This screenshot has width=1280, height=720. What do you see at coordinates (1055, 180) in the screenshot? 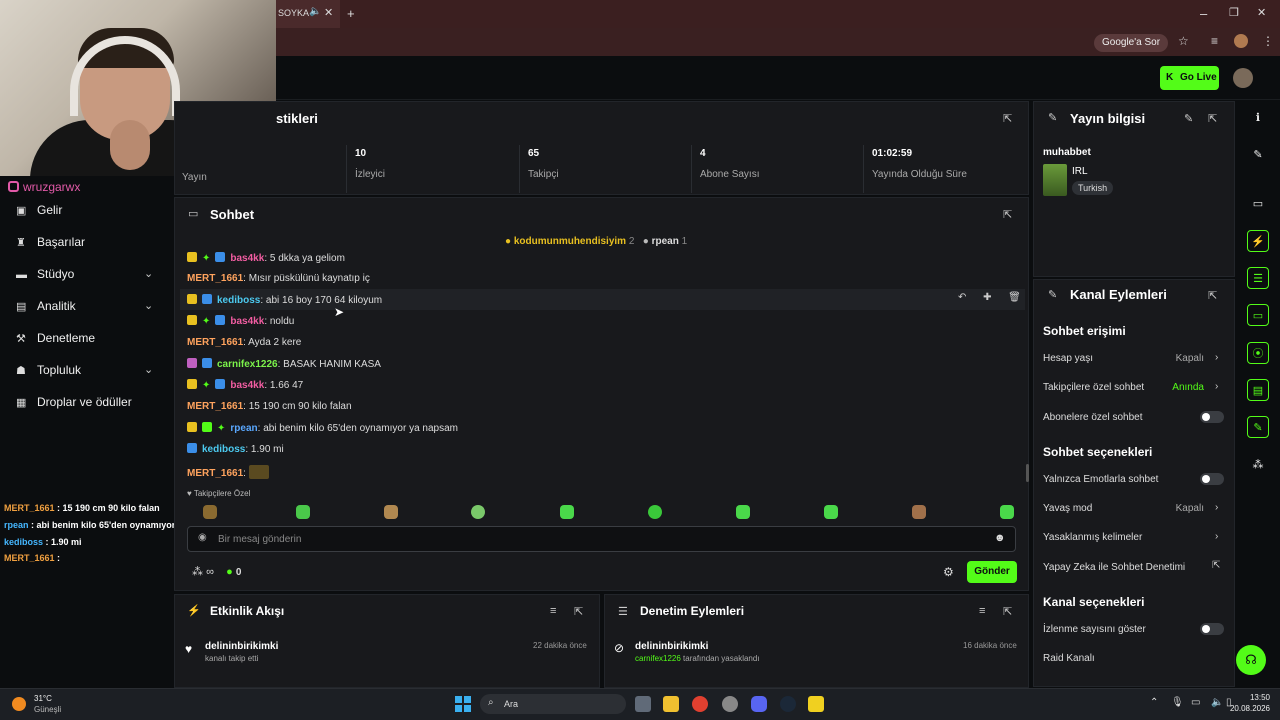
I see `category-thumbnail` at bounding box center [1055, 180].